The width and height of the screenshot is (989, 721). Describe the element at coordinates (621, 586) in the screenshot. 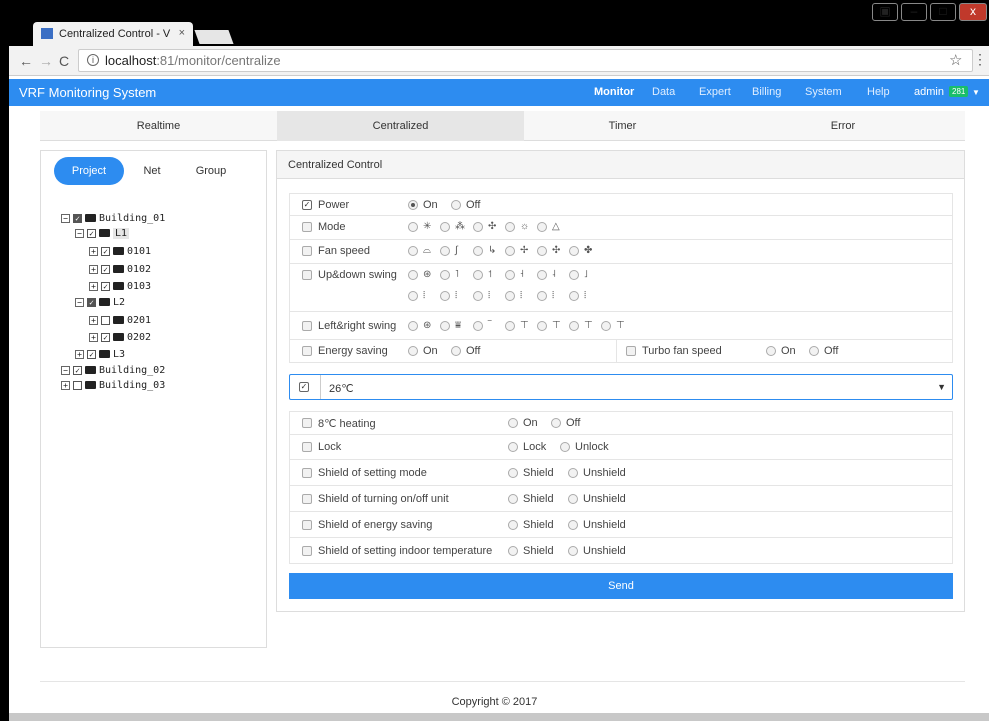

I see `send-button: Send` at that location.